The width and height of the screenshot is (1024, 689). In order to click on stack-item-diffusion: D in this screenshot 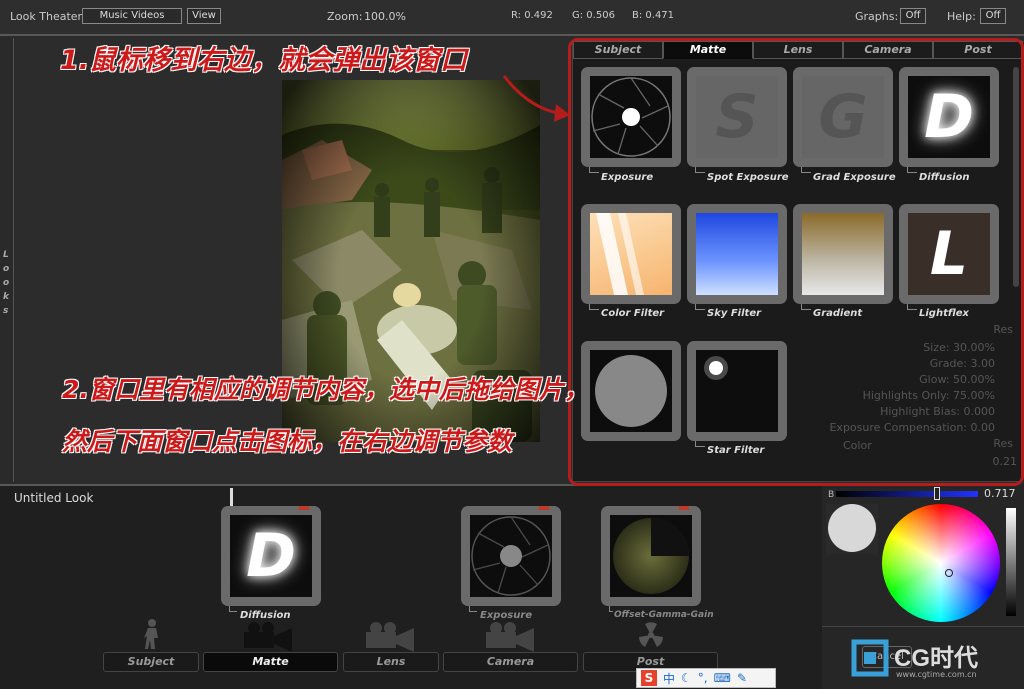, I will do `click(271, 556)`.